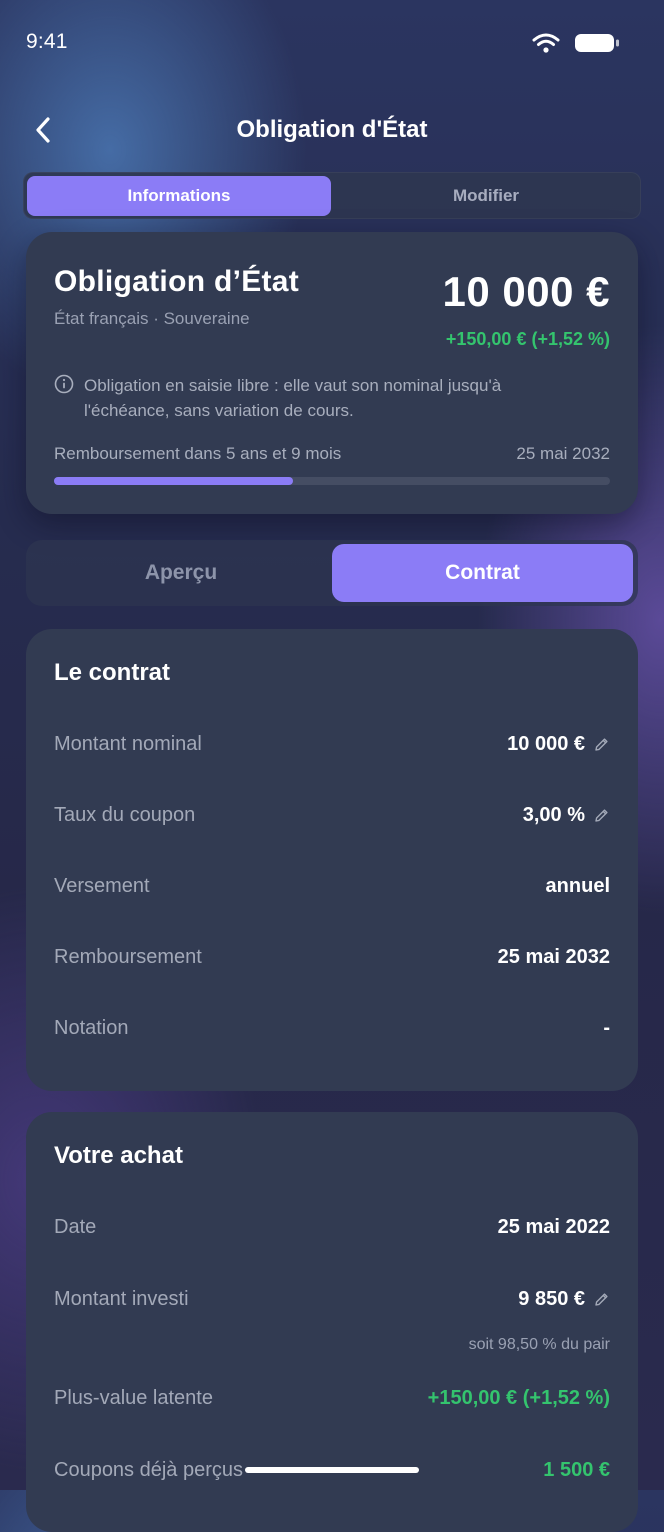 The height and width of the screenshot is (1532, 664). I want to click on wifi-icon, so click(546, 43).